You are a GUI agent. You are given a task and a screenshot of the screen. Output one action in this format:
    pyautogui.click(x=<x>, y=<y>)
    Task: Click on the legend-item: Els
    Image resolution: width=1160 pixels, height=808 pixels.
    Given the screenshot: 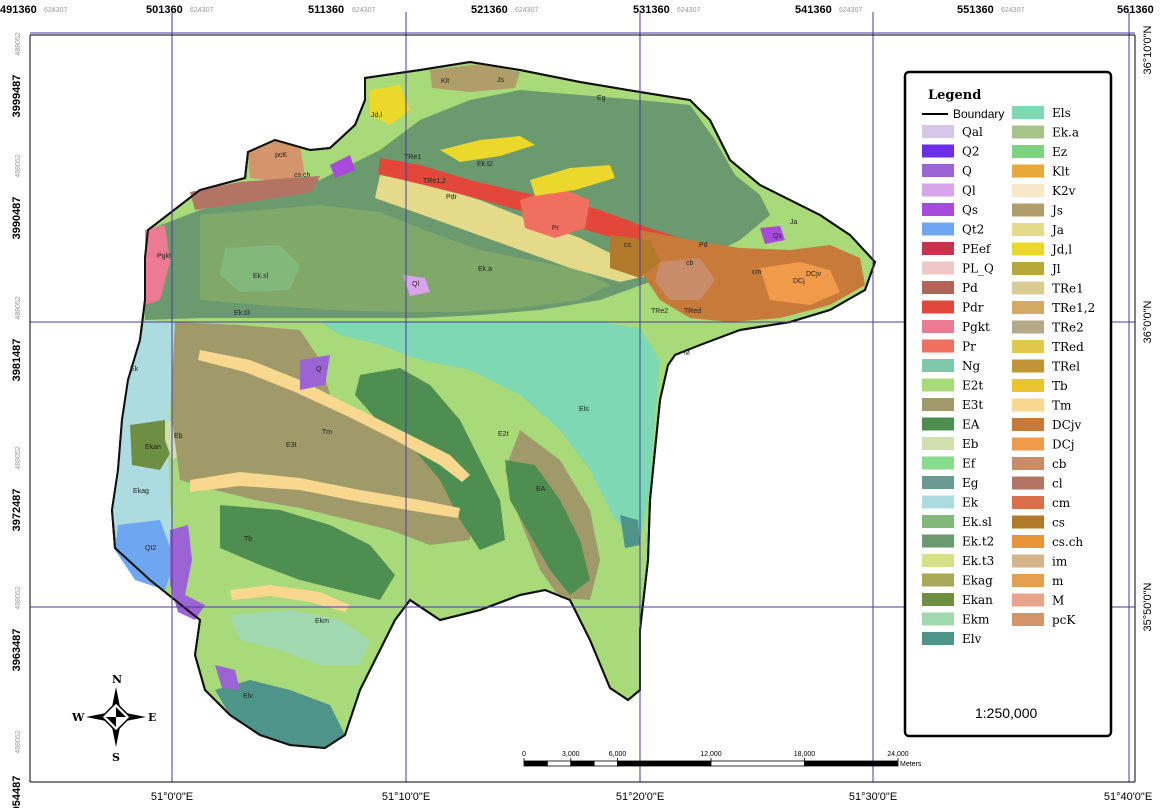 What is the action you would take?
    pyautogui.click(x=1041, y=113)
    